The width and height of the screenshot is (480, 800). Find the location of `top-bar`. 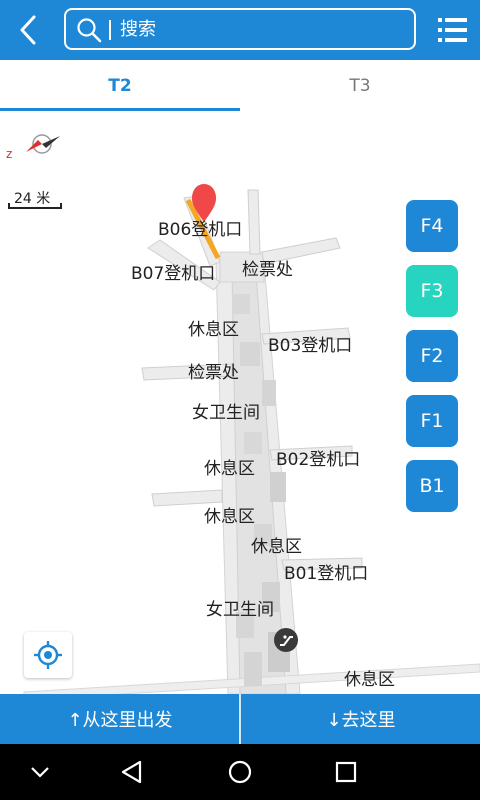

top-bar is located at coordinates (240, 30).